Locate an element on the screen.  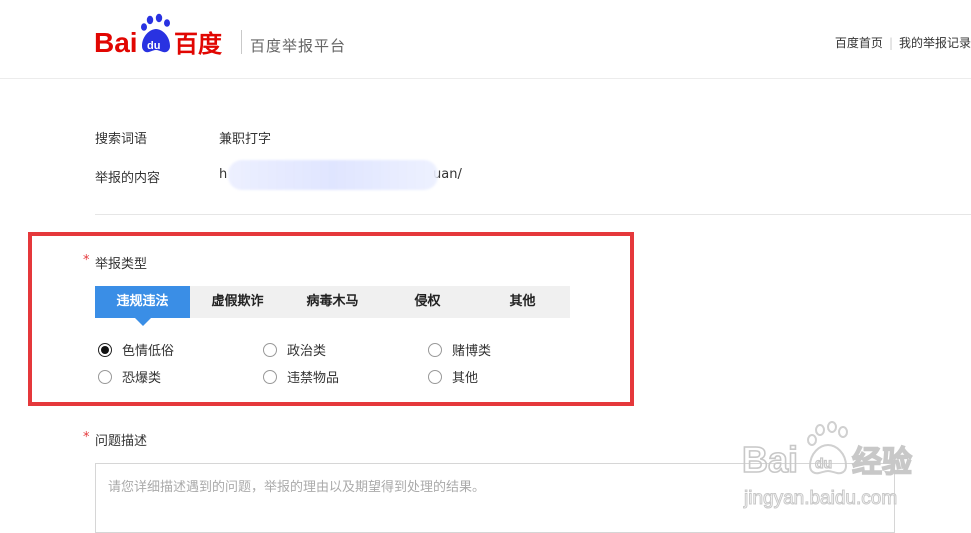
report-content-label: 举报的内容 is located at coordinates (128, 178).